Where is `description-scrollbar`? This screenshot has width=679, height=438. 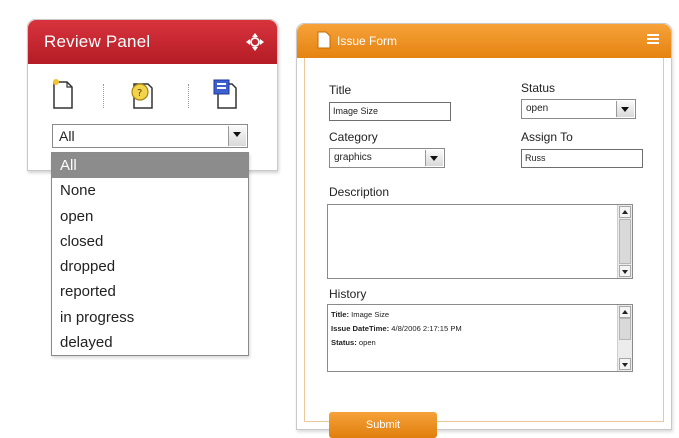
description-scrollbar is located at coordinates (624, 241).